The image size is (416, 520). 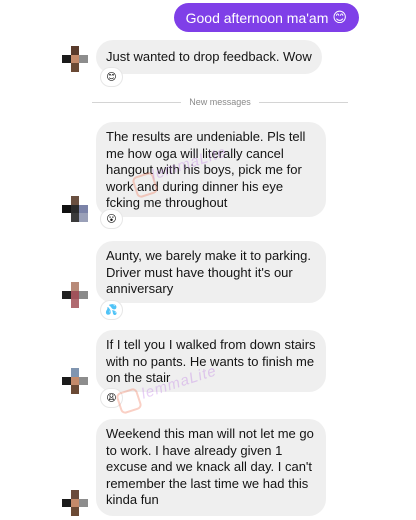 I want to click on message-reaction: 😮, so click(x=111, y=219).